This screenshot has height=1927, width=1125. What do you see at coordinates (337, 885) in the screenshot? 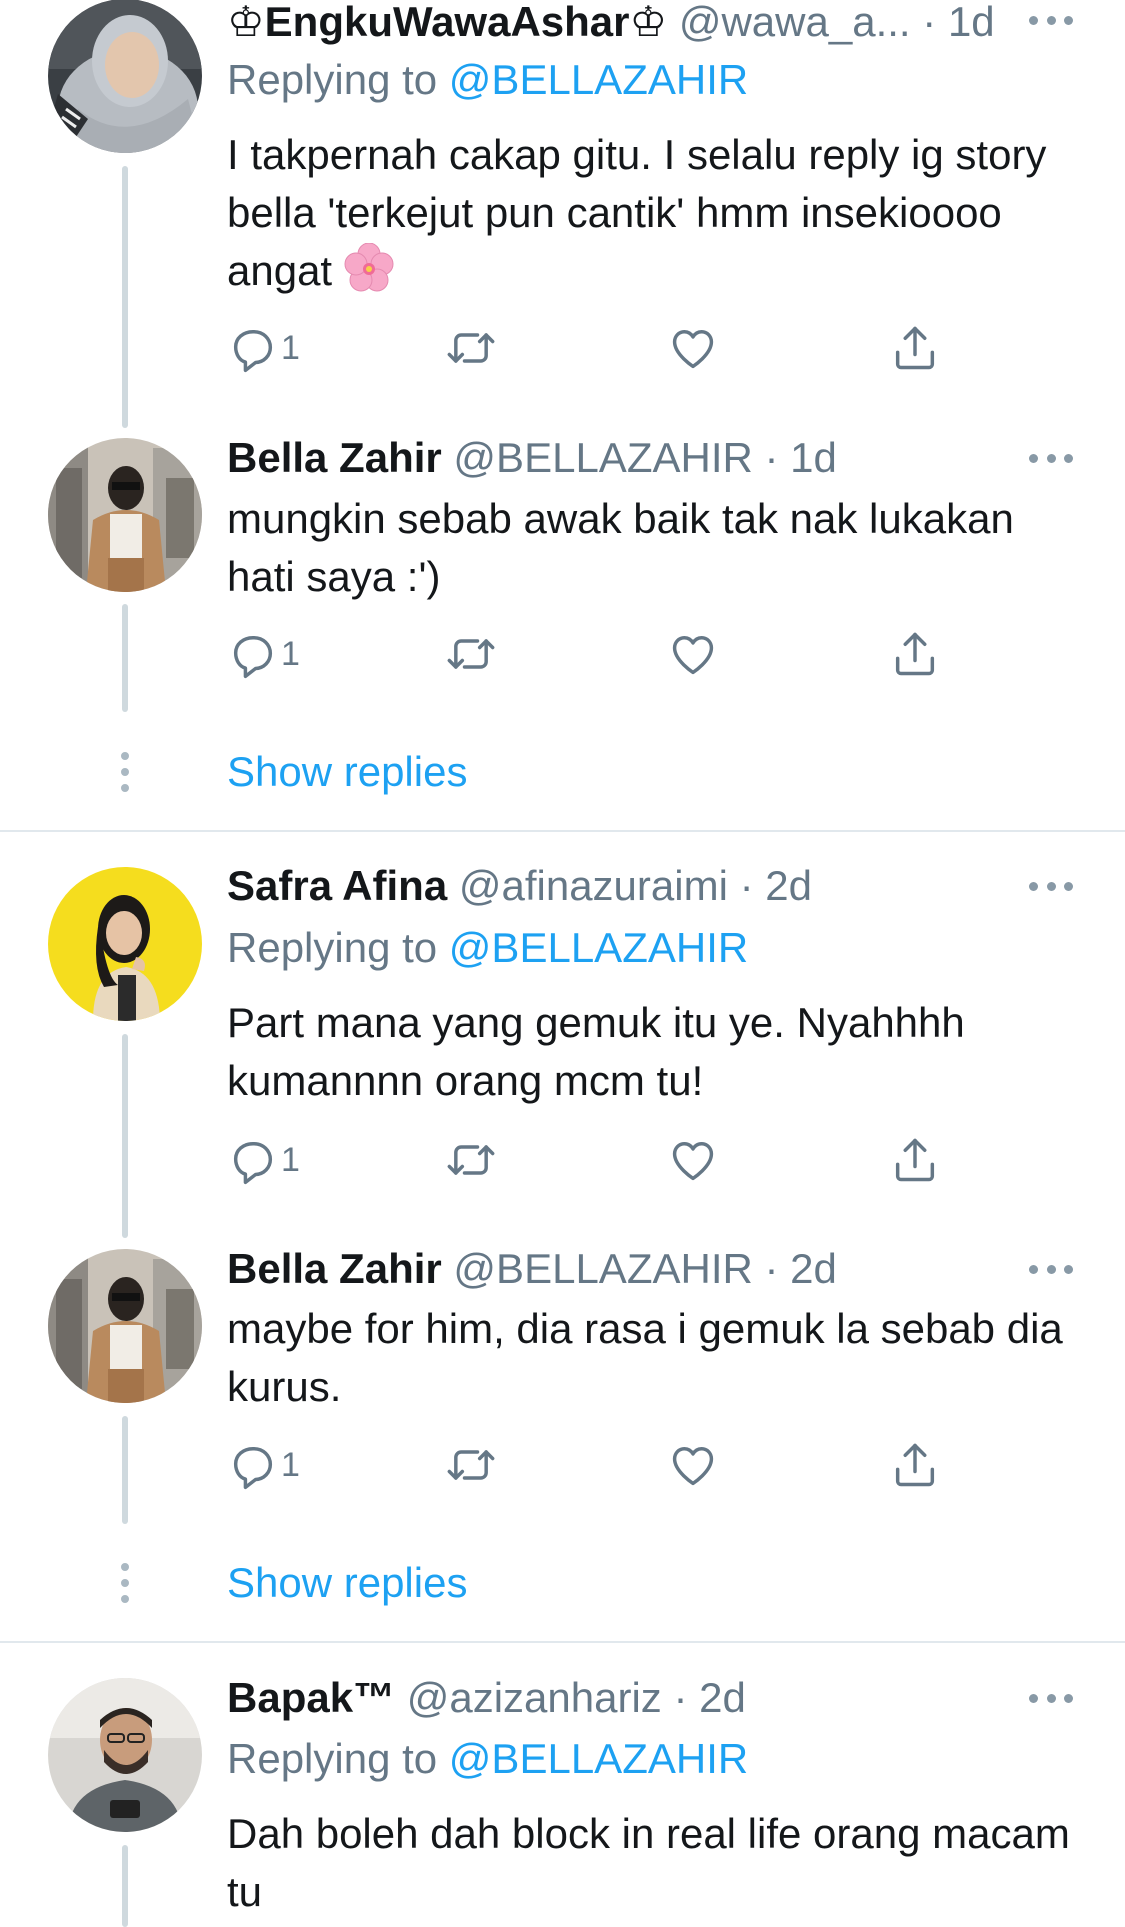
I see `display-name: Safra Afina` at bounding box center [337, 885].